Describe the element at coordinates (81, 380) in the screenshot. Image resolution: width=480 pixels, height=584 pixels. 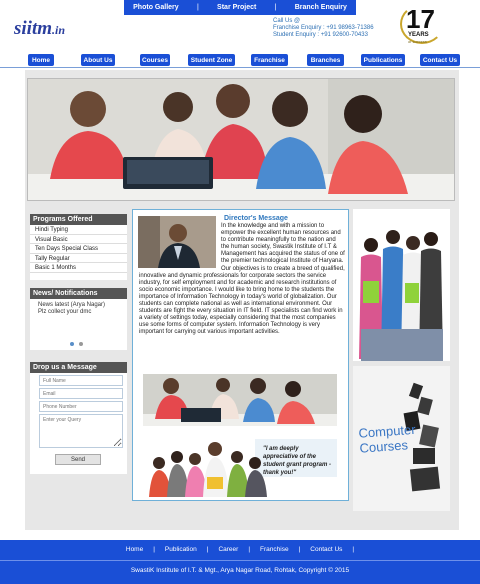
I see `full-name-input` at that location.